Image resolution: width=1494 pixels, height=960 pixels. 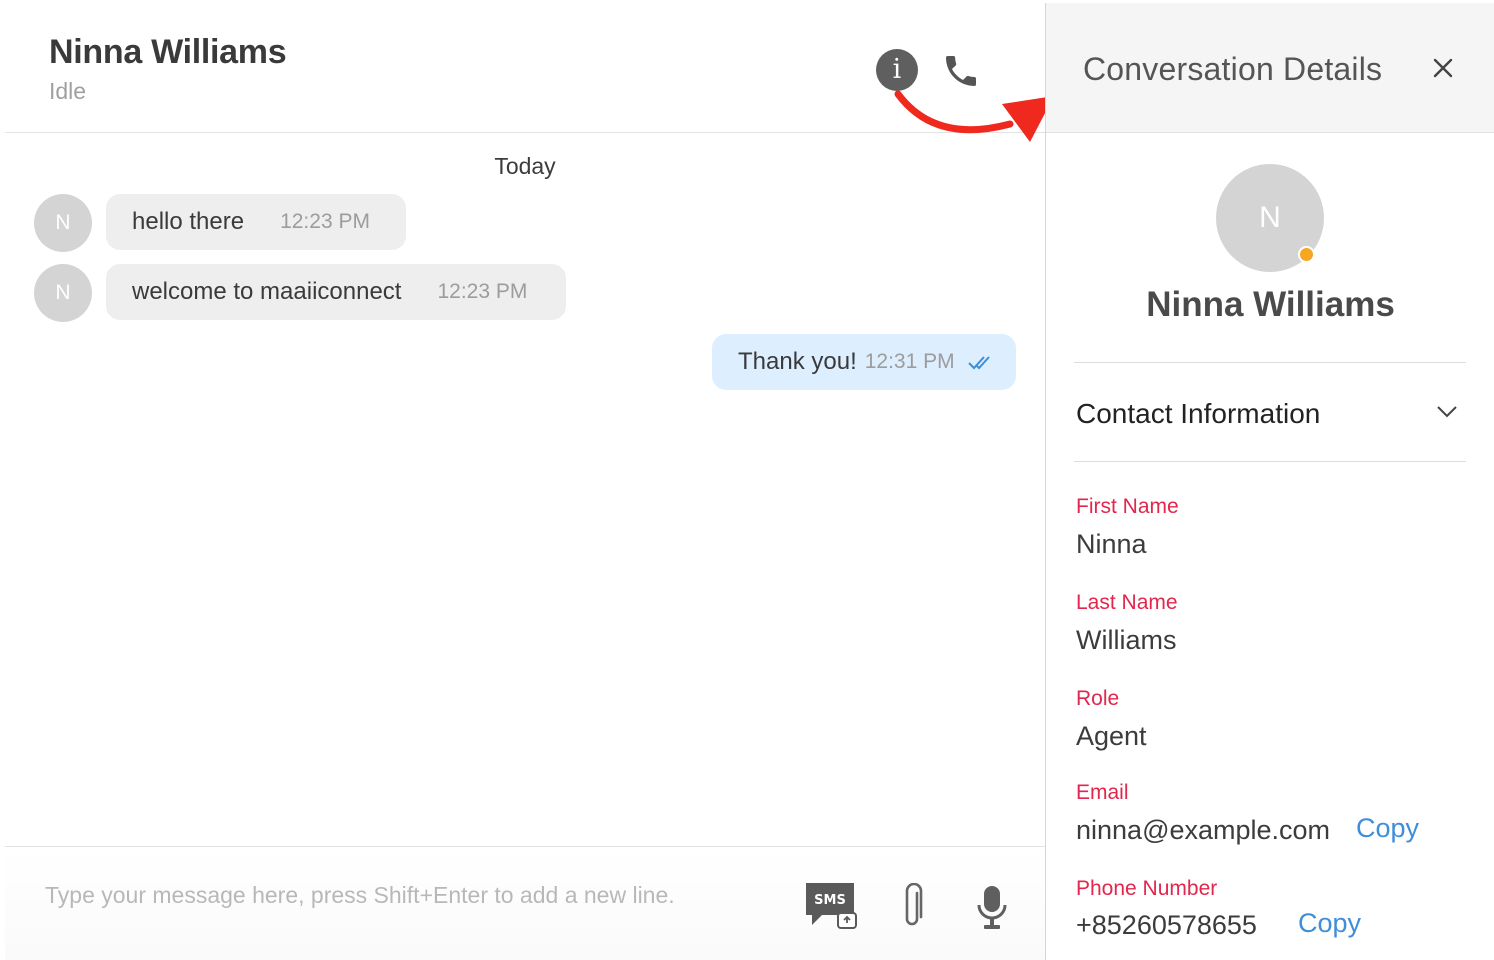 What do you see at coordinates (1127, 506) in the screenshot?
I see `first-name-label: First Name` at bounding box center [1127, 506].